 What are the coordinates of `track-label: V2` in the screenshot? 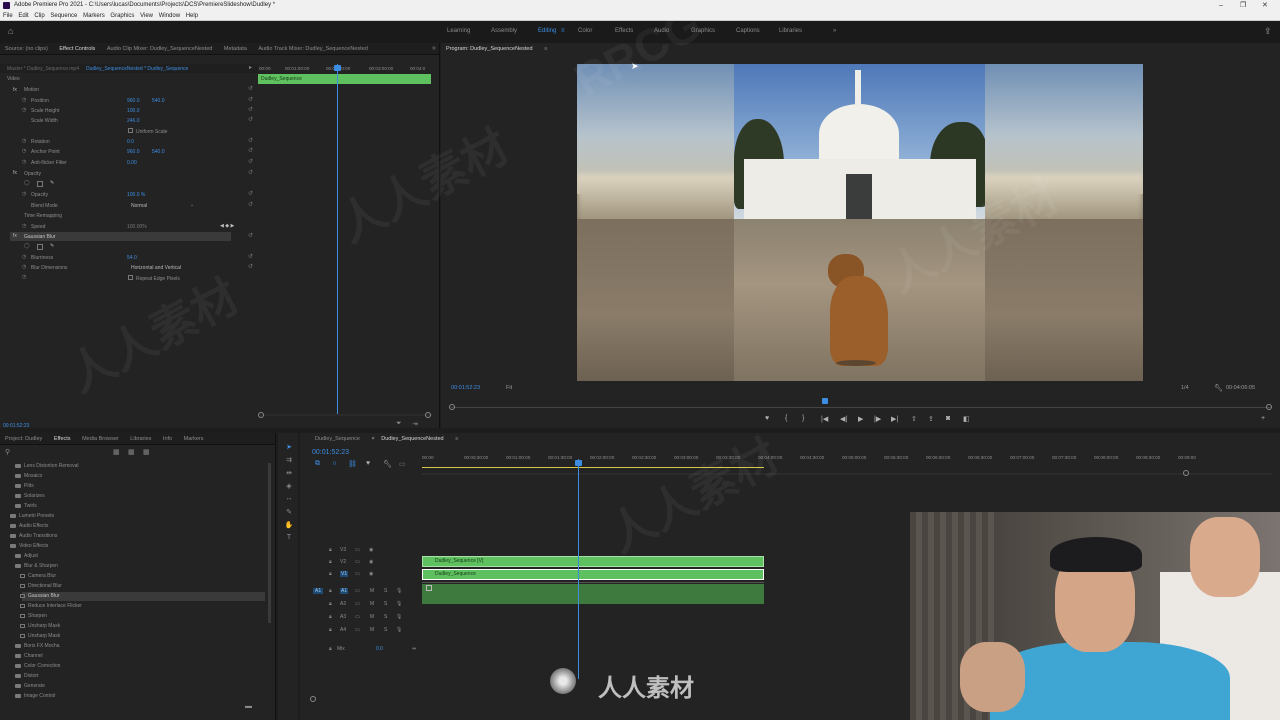 It's located at (343, 562).